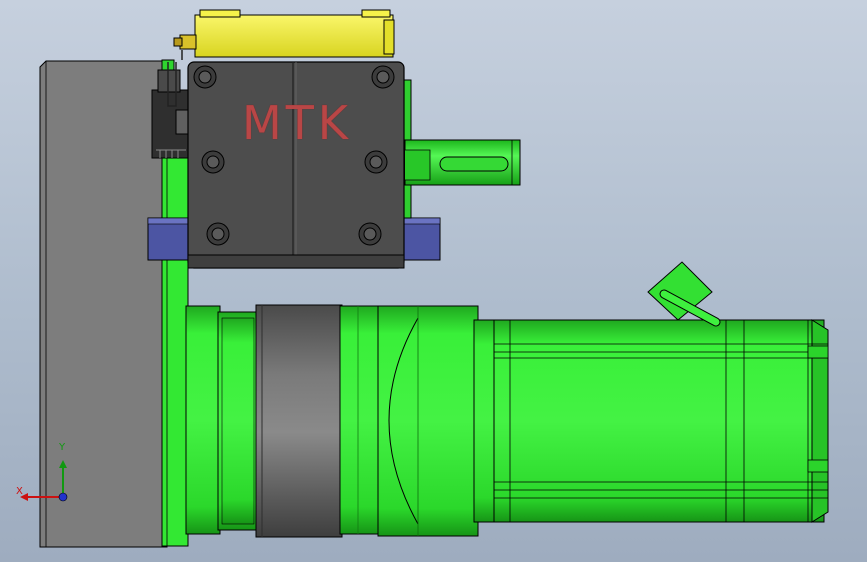 Image resolution: width=867 pixels, height=562 pixels. Describe the element at coordinates (168, 239) in the screenshot. I see `blue-clamp-left` at that location.